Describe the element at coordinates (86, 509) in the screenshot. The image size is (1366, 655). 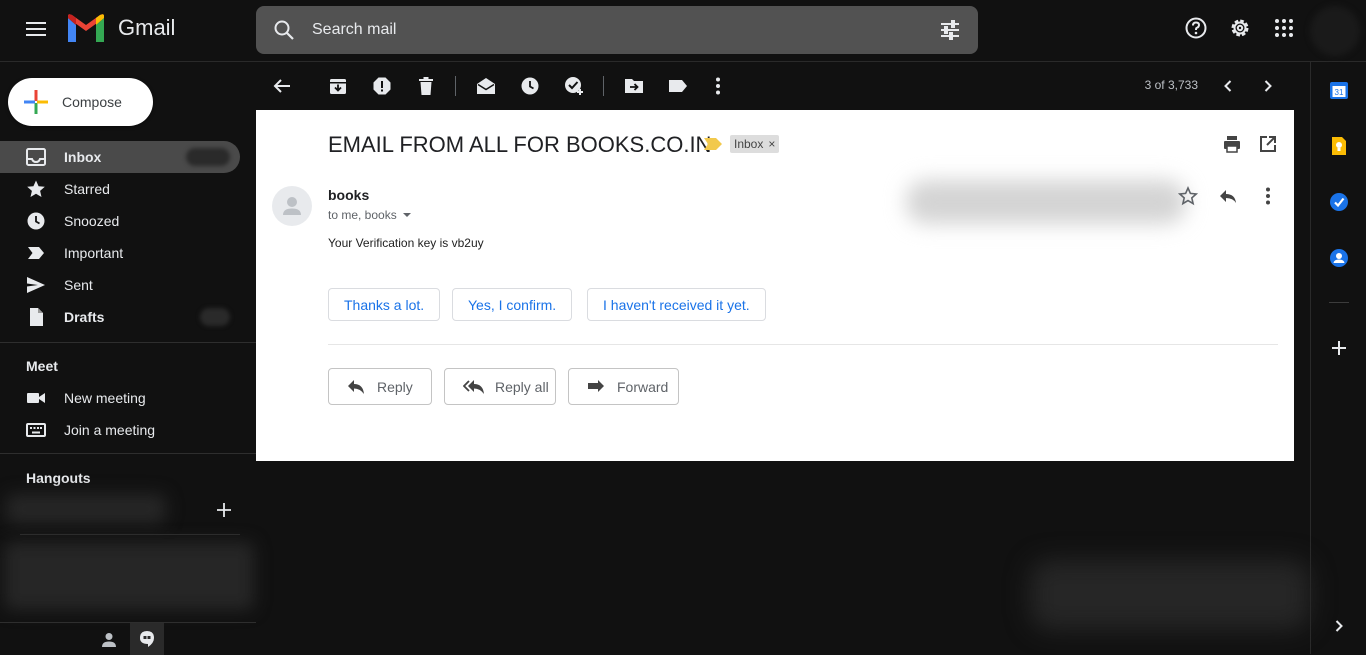
I see `hangouts-user-blurred` at that location.